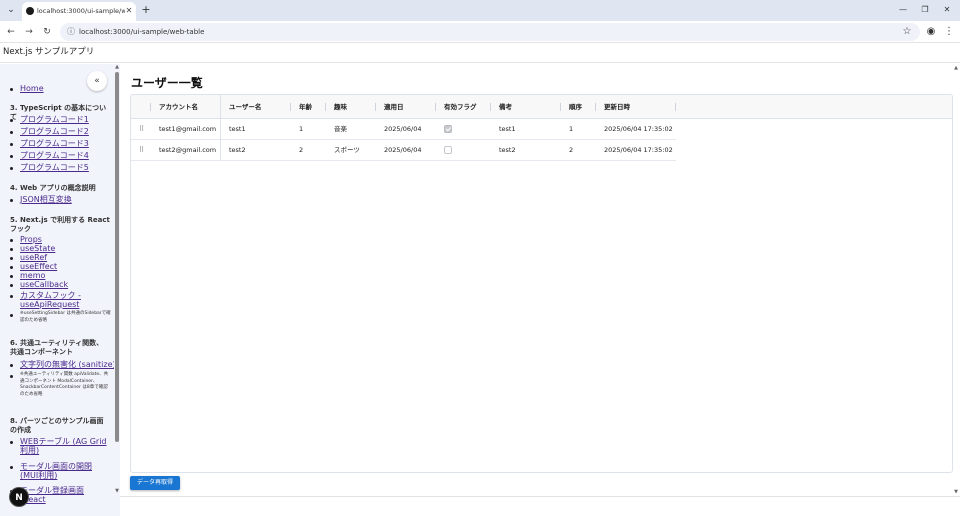 The width and height of the screenshot is (960, 516). Describe the element at coordinates (178, 107) in the screenshot. I see `column-header-account: アカウント名` at that location.